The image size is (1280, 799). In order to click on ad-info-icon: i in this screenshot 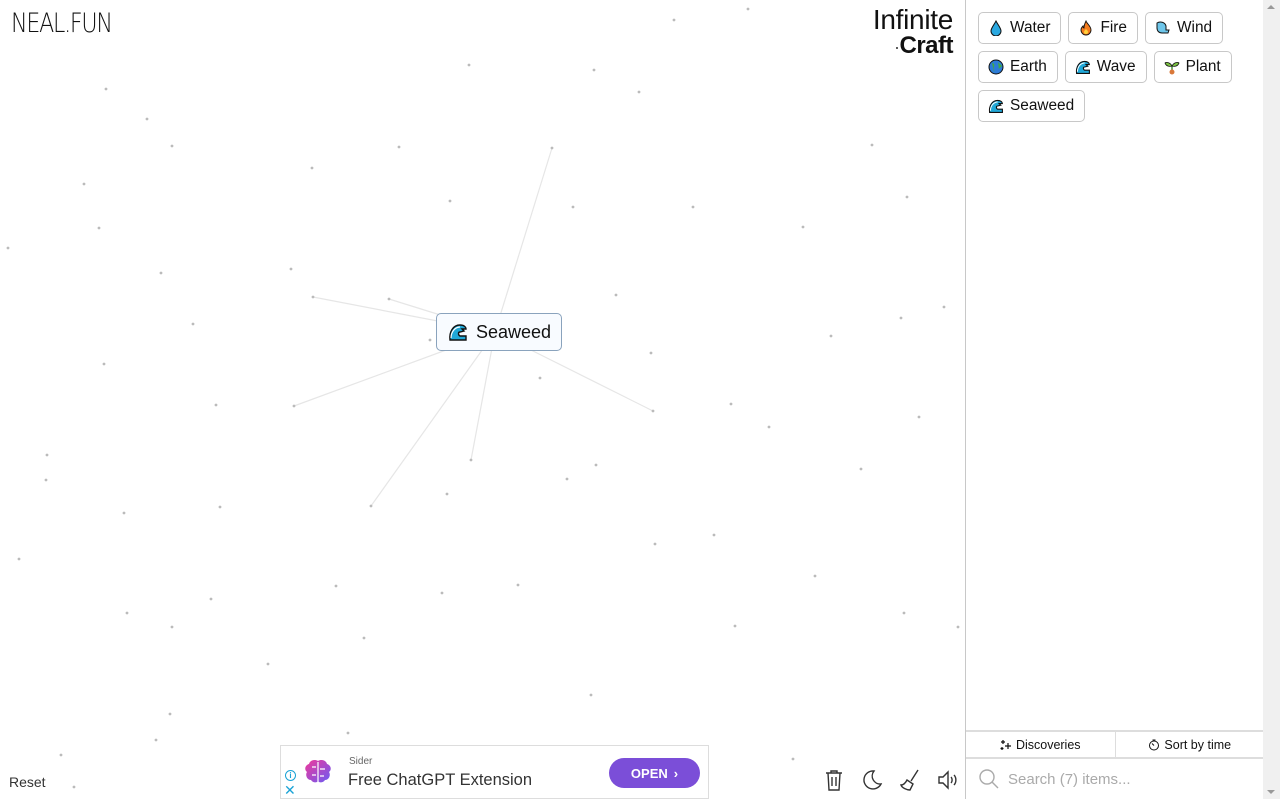, I will do `click(290, 775)`.